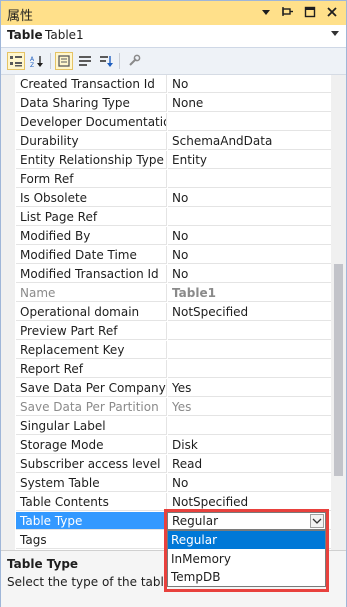  Describe the element at coordinates (299, 12) in the screenshot. I see `title-bar-buttons` at that location.